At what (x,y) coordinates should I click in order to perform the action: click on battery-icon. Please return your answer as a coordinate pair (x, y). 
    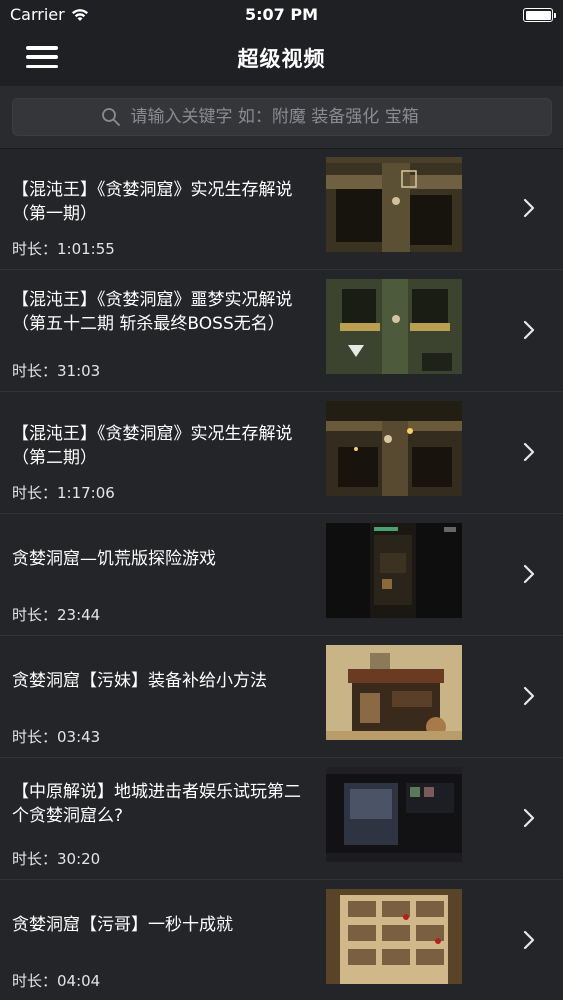
    Looking at the image, I should click on (539, 15).